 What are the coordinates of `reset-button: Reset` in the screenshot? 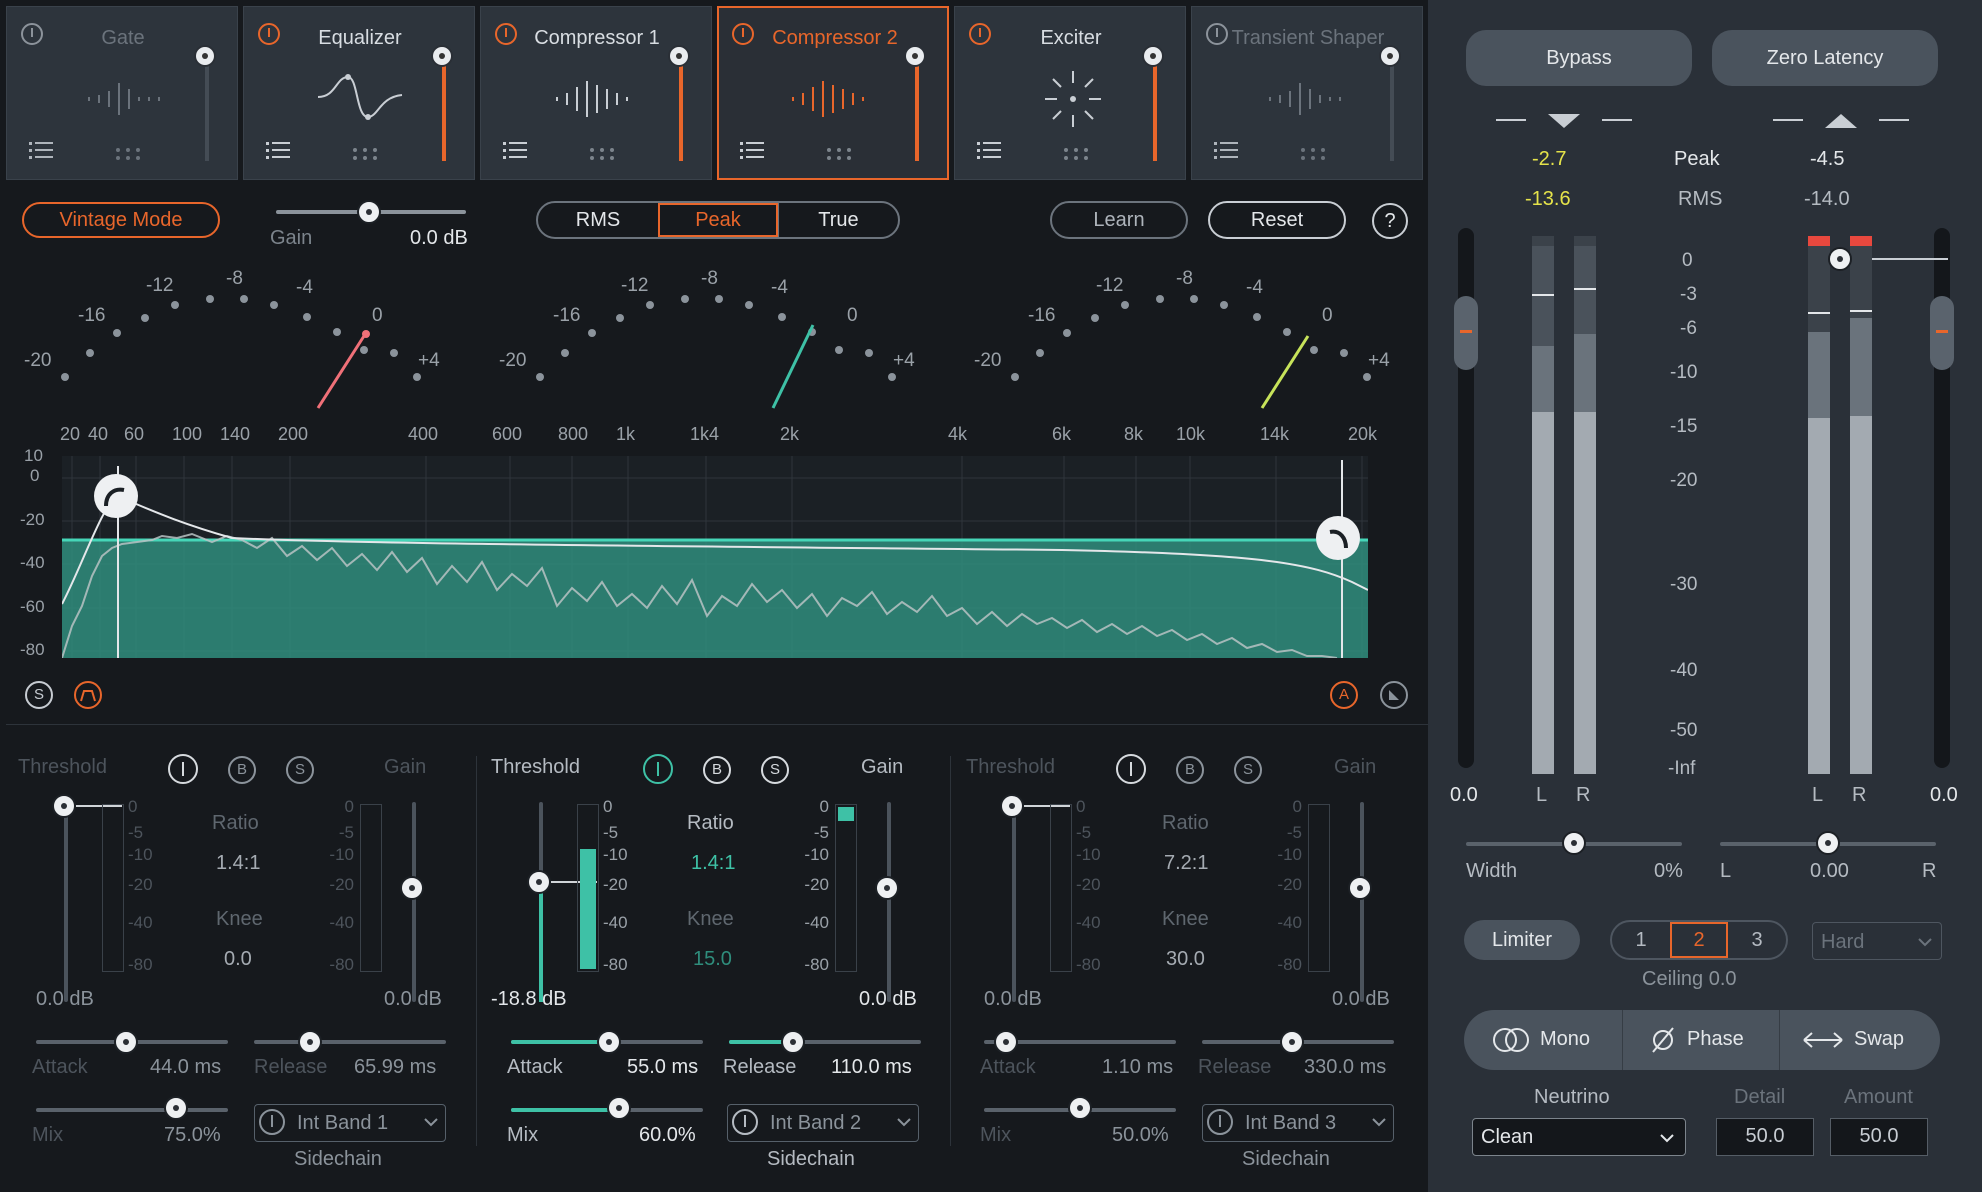 It's located at (1277, 220).